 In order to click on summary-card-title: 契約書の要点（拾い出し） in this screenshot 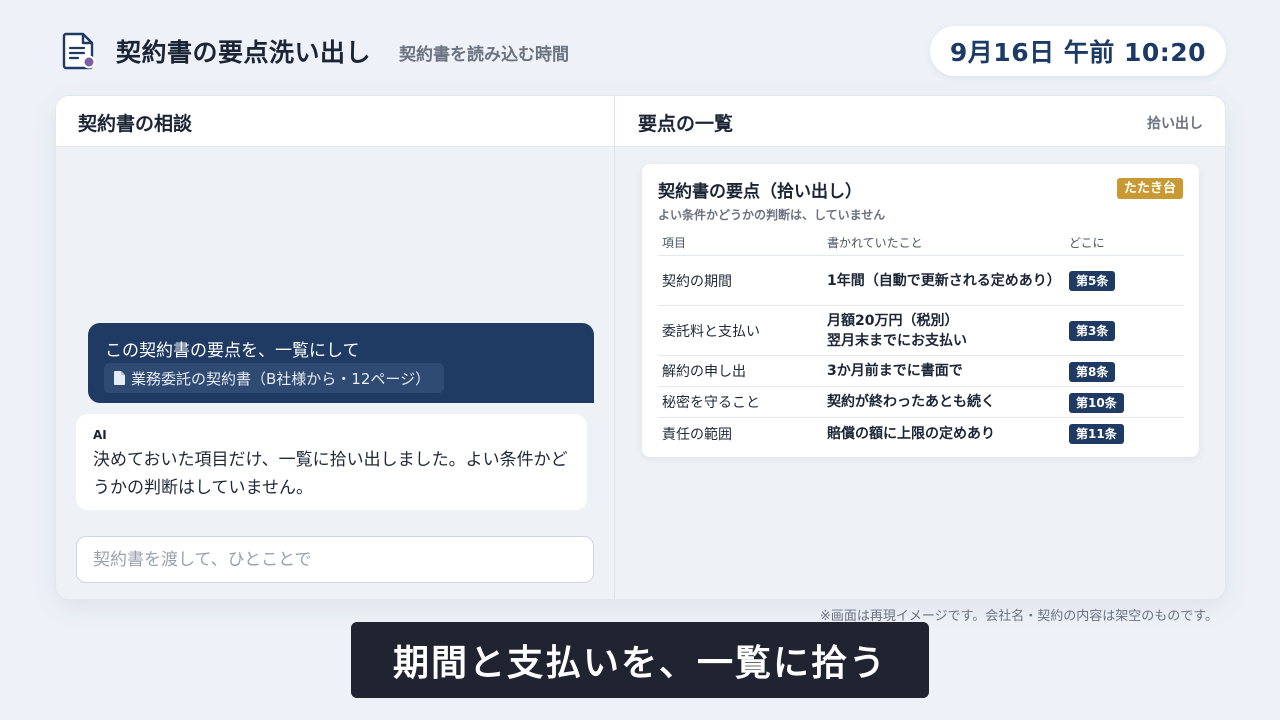, I will do `click(760, 192)`.